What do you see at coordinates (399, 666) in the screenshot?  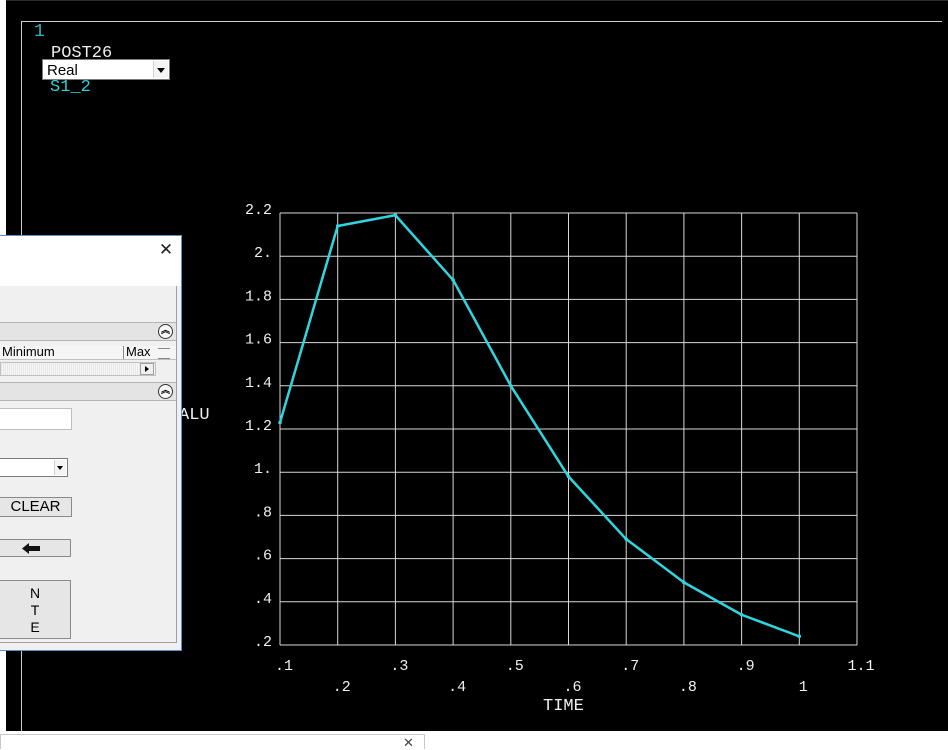 I see `x-tick-label: .3` at bounding box center [399, 666].